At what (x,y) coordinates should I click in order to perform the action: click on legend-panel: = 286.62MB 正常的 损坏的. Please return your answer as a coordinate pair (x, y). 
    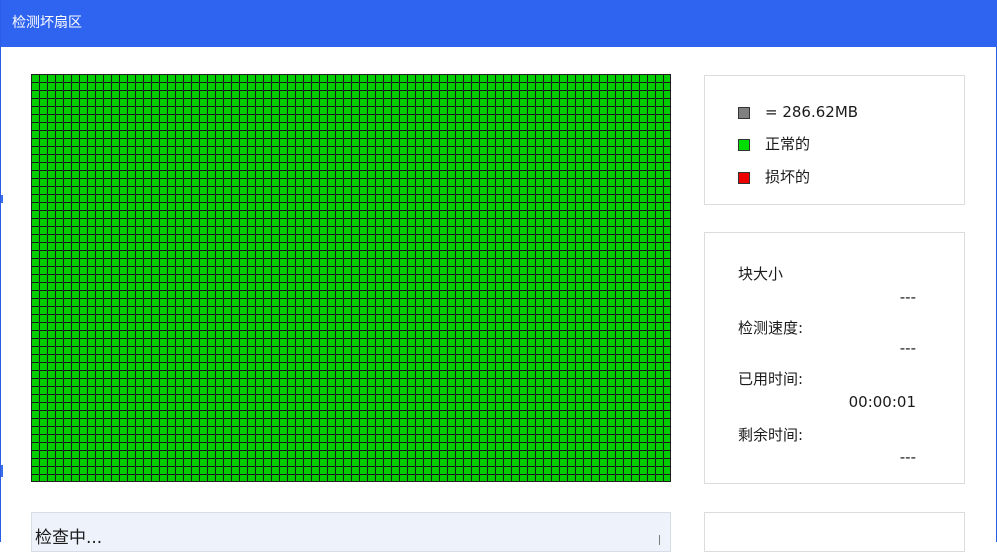
    Looking at the image, I should click on (834, 140).